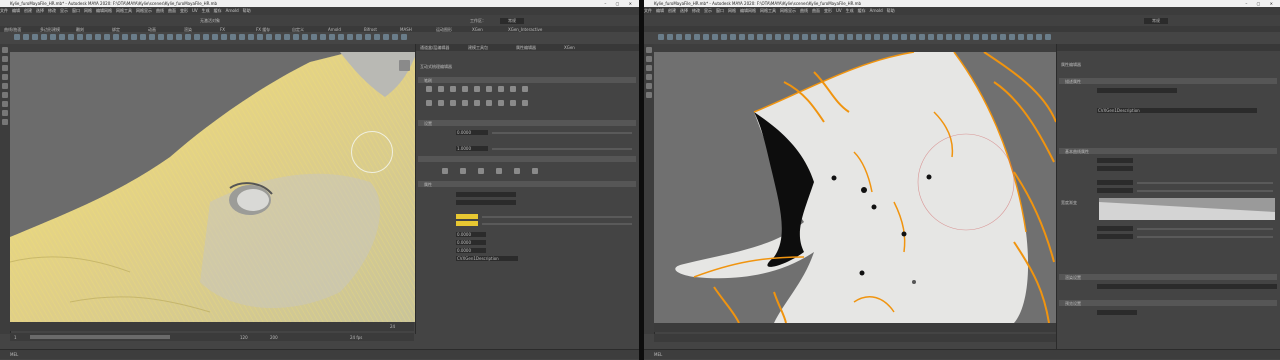 Image resolution: width=1280 pixels, height=360 pixels. I want to click on render-settings-section-header: 渲染设置, so click(1168, 277).